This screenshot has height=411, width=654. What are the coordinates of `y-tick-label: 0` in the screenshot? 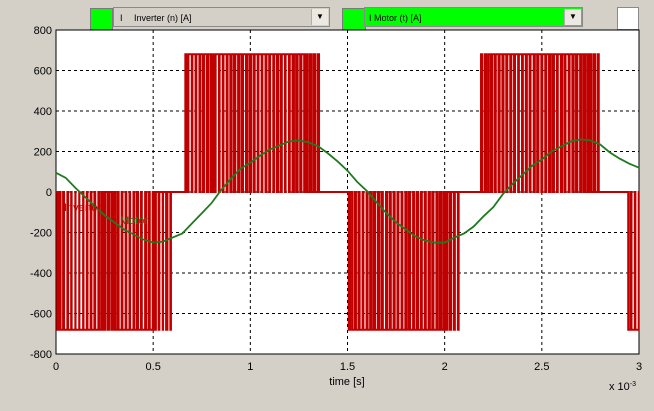 It's located at (49, 193).